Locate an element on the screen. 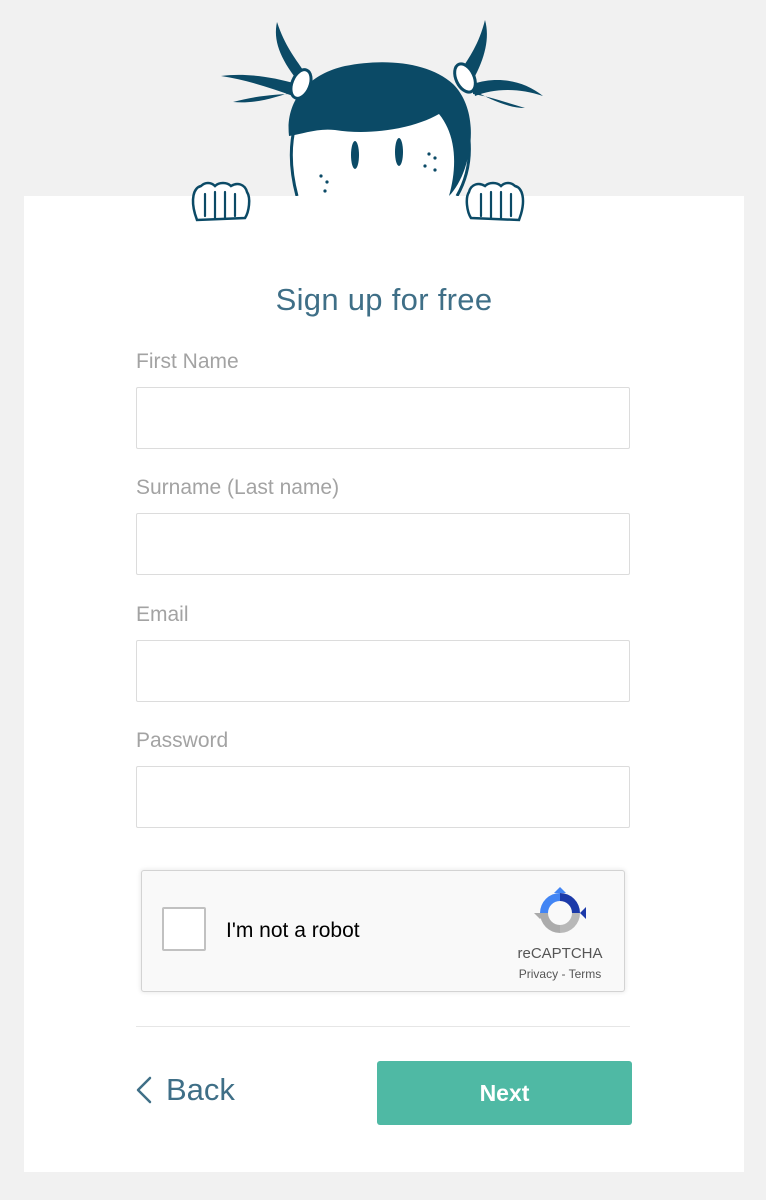 This screenshot has width=766, height=1200. recaptcha-checkbox is located at coordinates (184, 929).